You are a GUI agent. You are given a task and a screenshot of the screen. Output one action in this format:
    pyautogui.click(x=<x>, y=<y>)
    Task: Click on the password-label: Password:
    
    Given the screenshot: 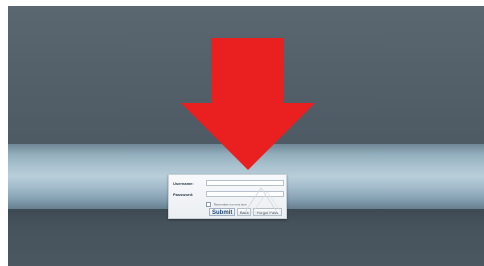 What is the action you would take?
    pyautogui.click(x=183, y=194)
    